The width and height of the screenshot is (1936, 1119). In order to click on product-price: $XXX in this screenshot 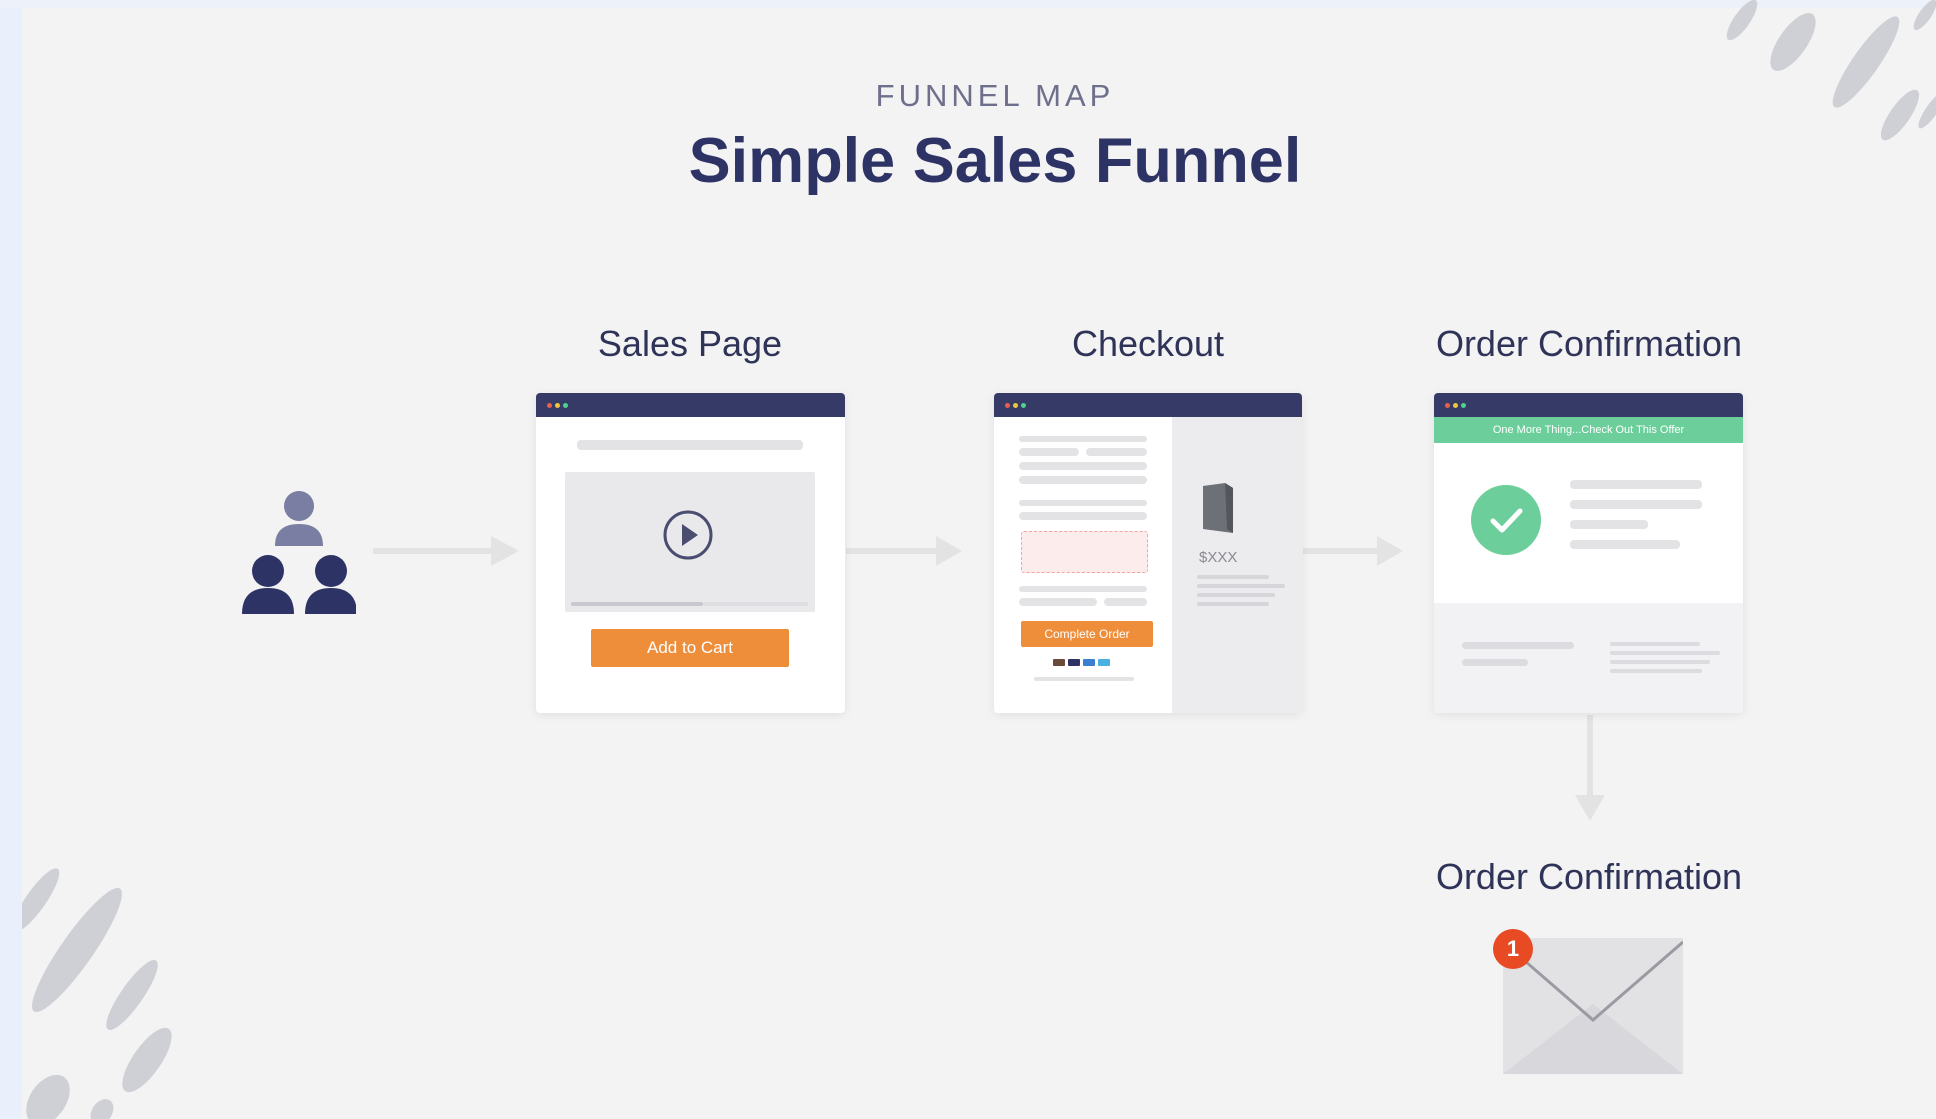, I will do `click(1218, 557)`.